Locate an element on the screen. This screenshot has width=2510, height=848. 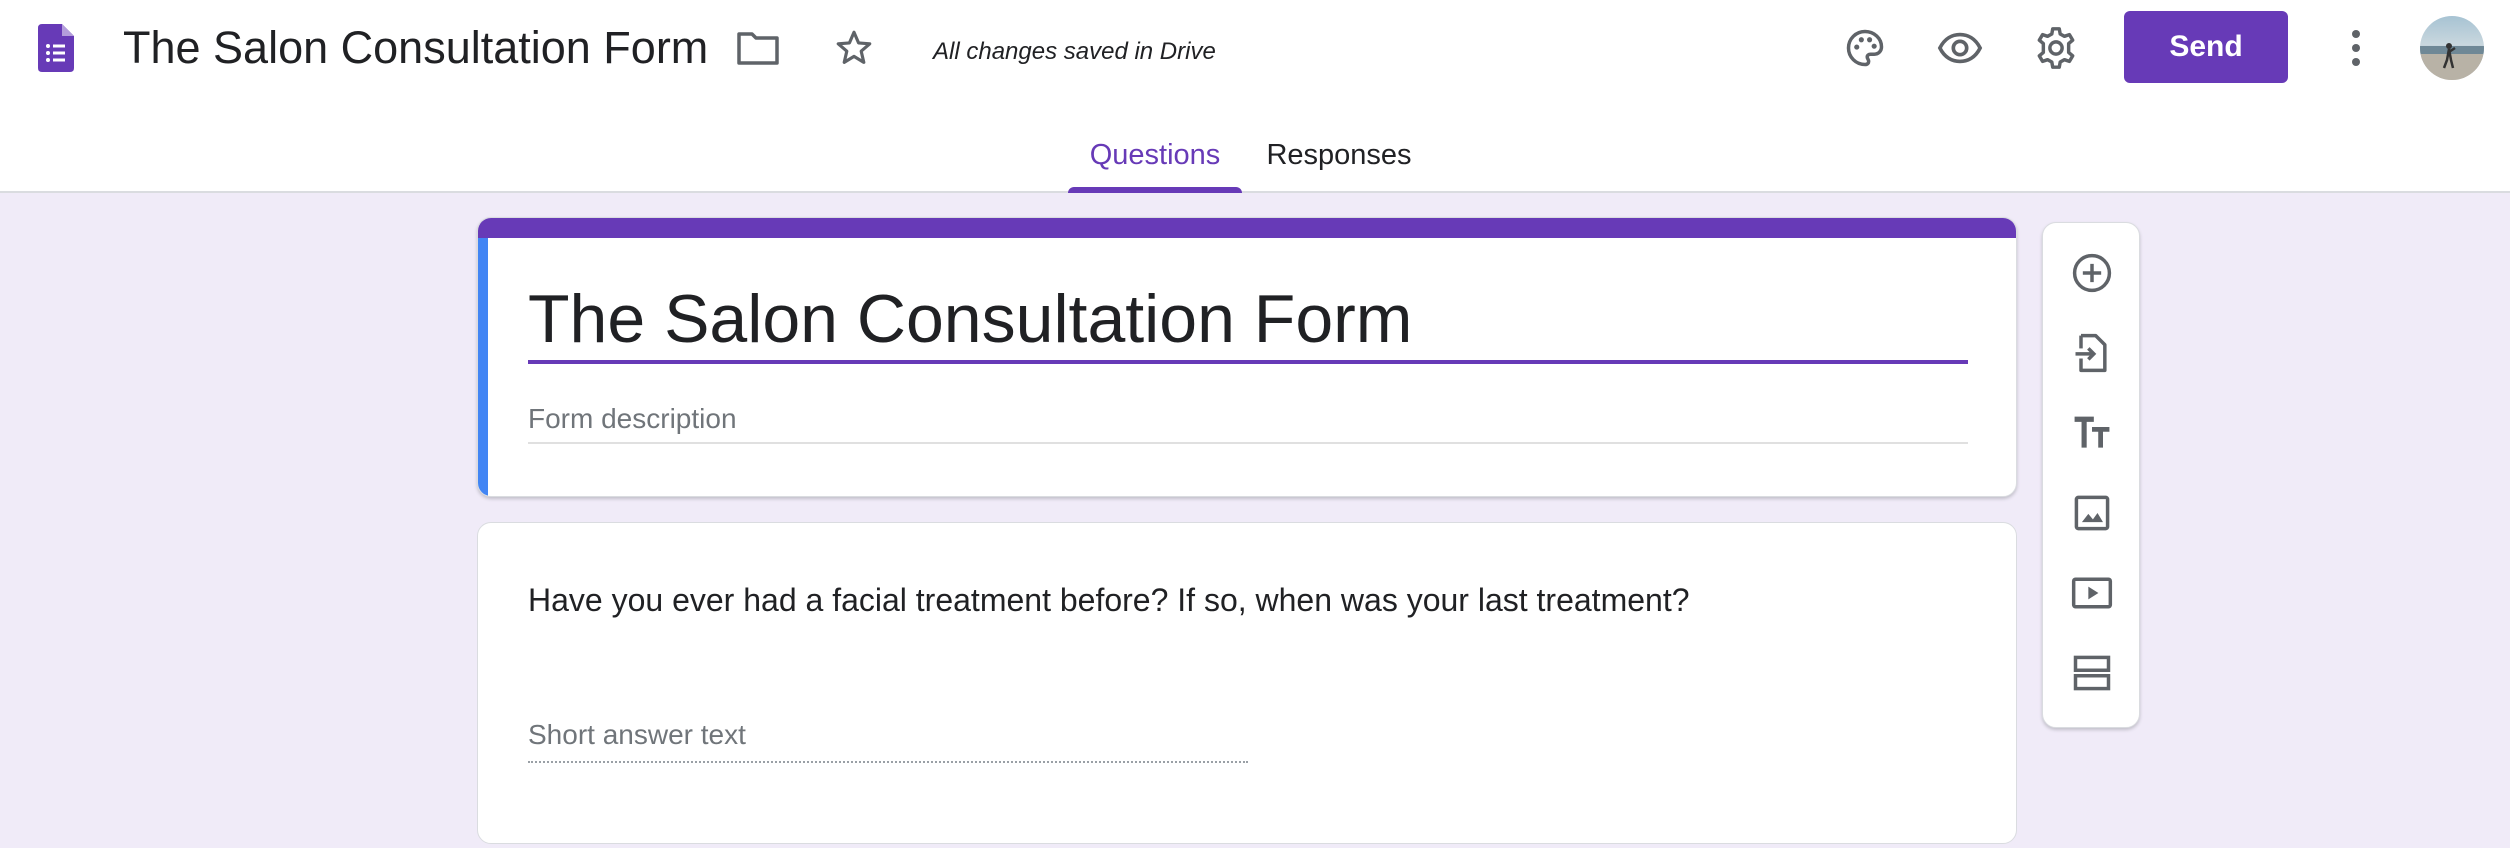
star-icon is located at coordinates (854, 48).